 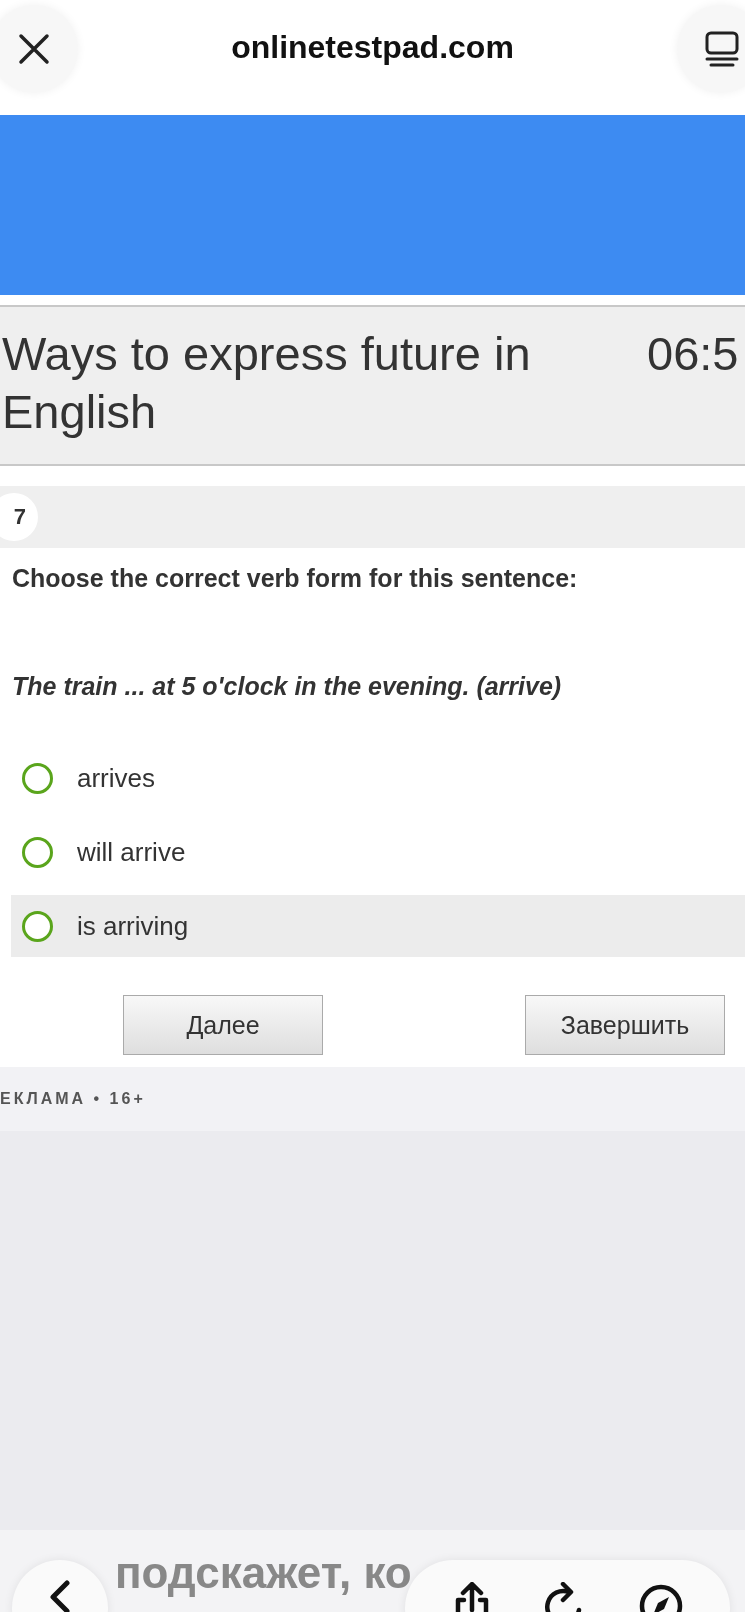 What do you see at coordinates (60, 1596) in the screenshot?
I see `back-icon` at bounding box center [60, 1596].